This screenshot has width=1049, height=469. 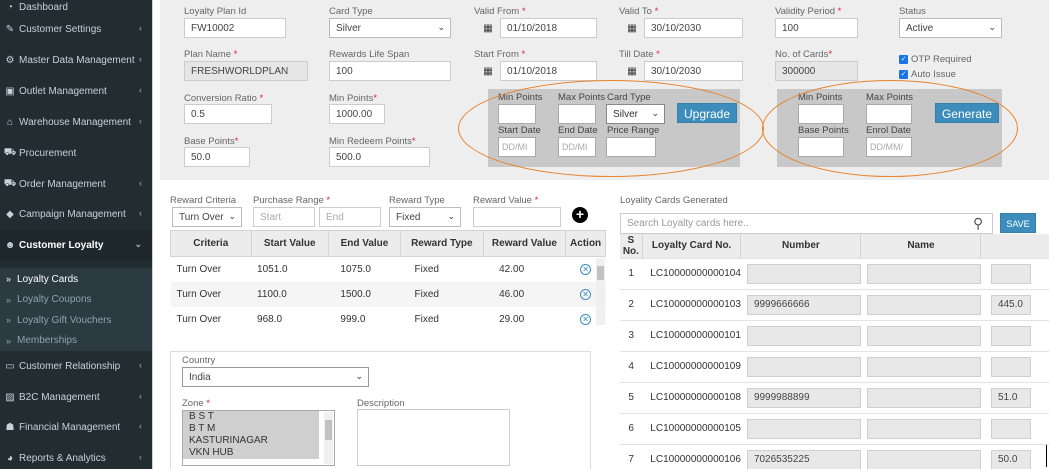 What do you see at coordinates (390, 28) in the screenshot?
I see `card-type-select: Silver ⌄` at bounding box center [390, 28].